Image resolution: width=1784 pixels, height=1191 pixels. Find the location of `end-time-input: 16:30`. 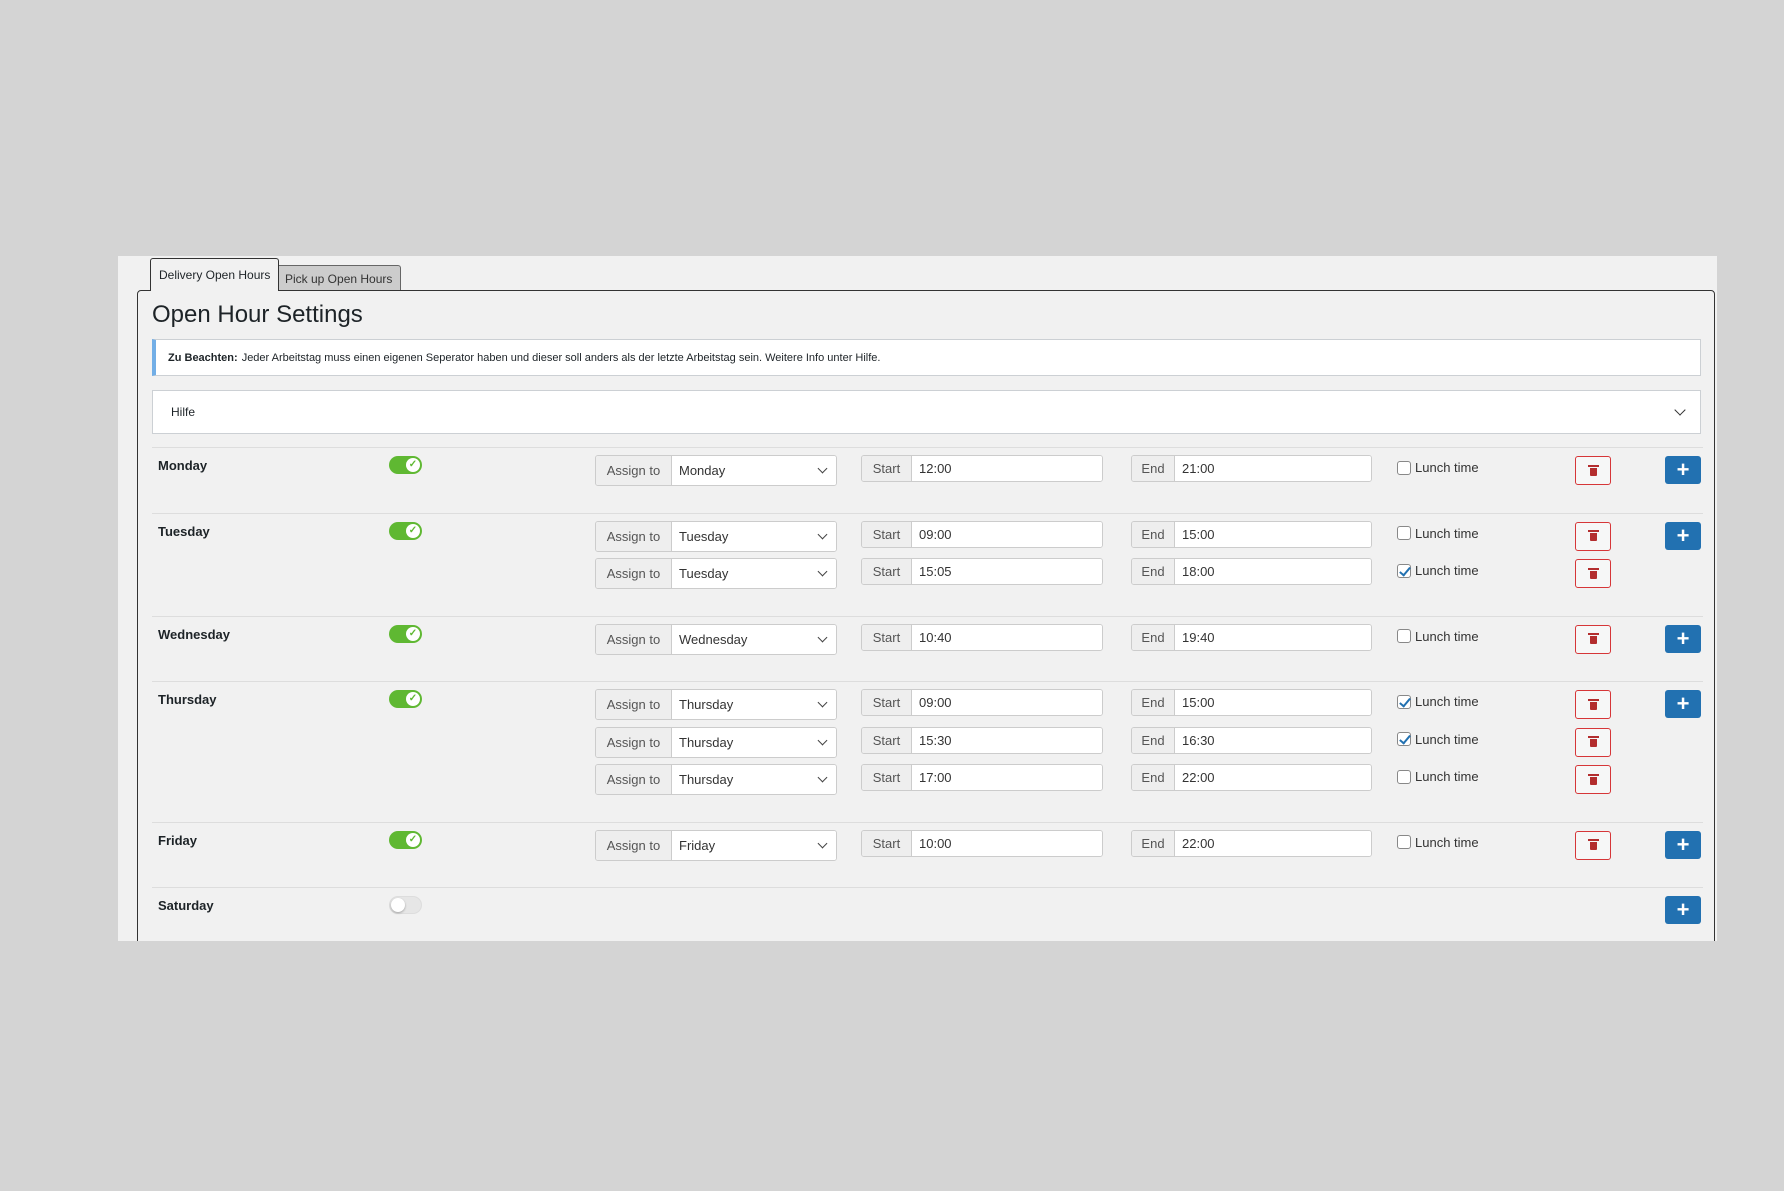

end-time-input: 16:30 is located at coordinates (1273, 740).